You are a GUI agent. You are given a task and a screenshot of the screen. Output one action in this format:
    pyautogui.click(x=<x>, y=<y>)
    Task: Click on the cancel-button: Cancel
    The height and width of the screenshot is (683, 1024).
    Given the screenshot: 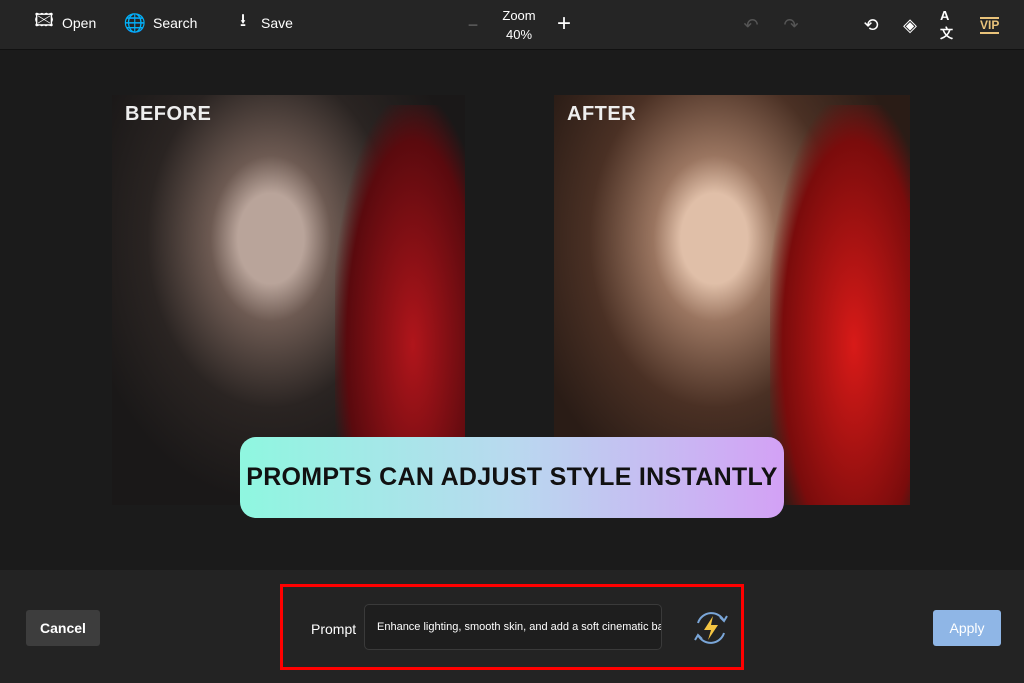 What is the action you would take?
    pyautogui.click(x=63, y=628)
    